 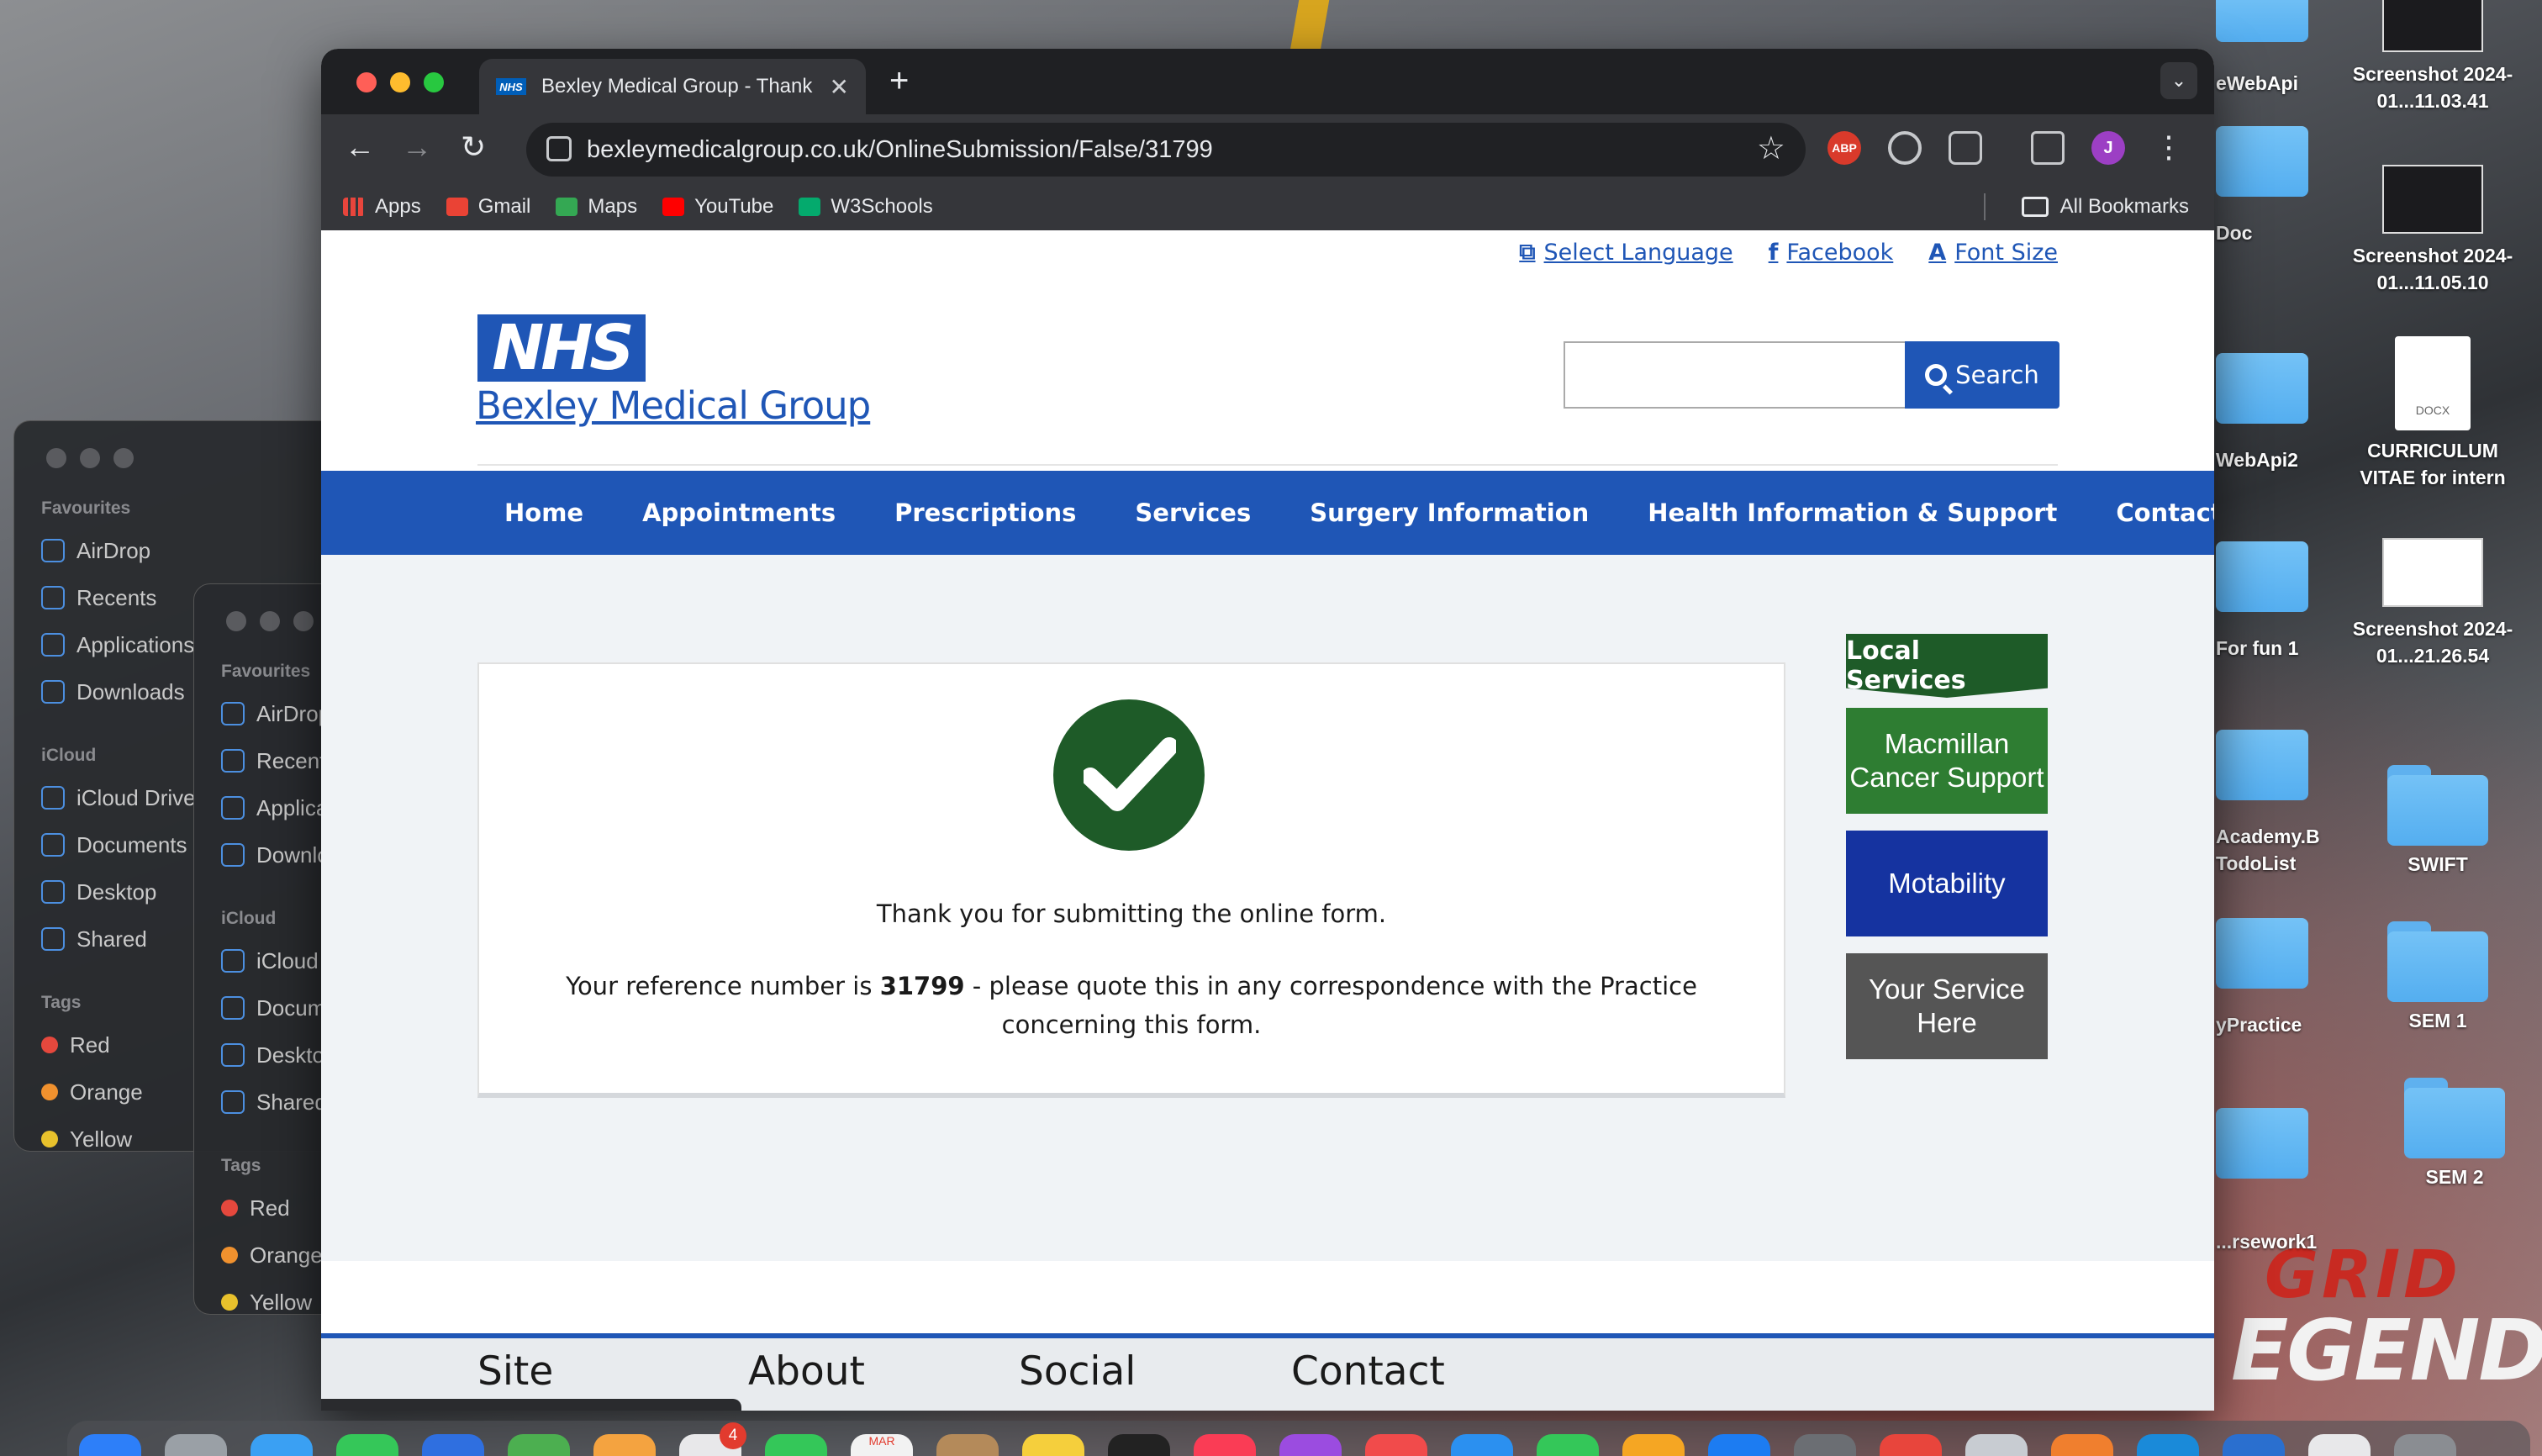 I want to click on xcode-dock-icon, so click(x=2168, y=1445).